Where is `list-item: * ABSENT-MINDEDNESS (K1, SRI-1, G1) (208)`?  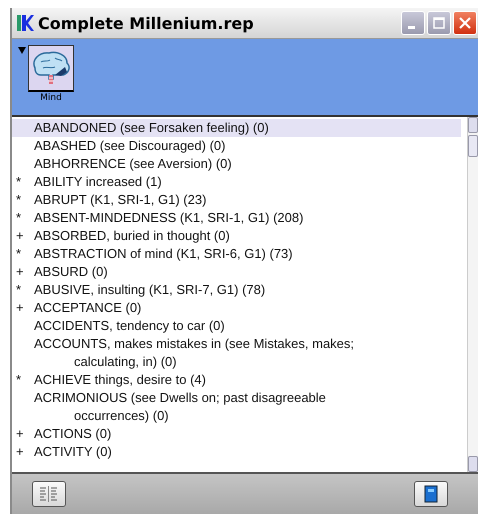 list-item: * ABSENT-MINDEDNESS (K1, SRI-1, G1) (208) is located at coordinates (236, 218).